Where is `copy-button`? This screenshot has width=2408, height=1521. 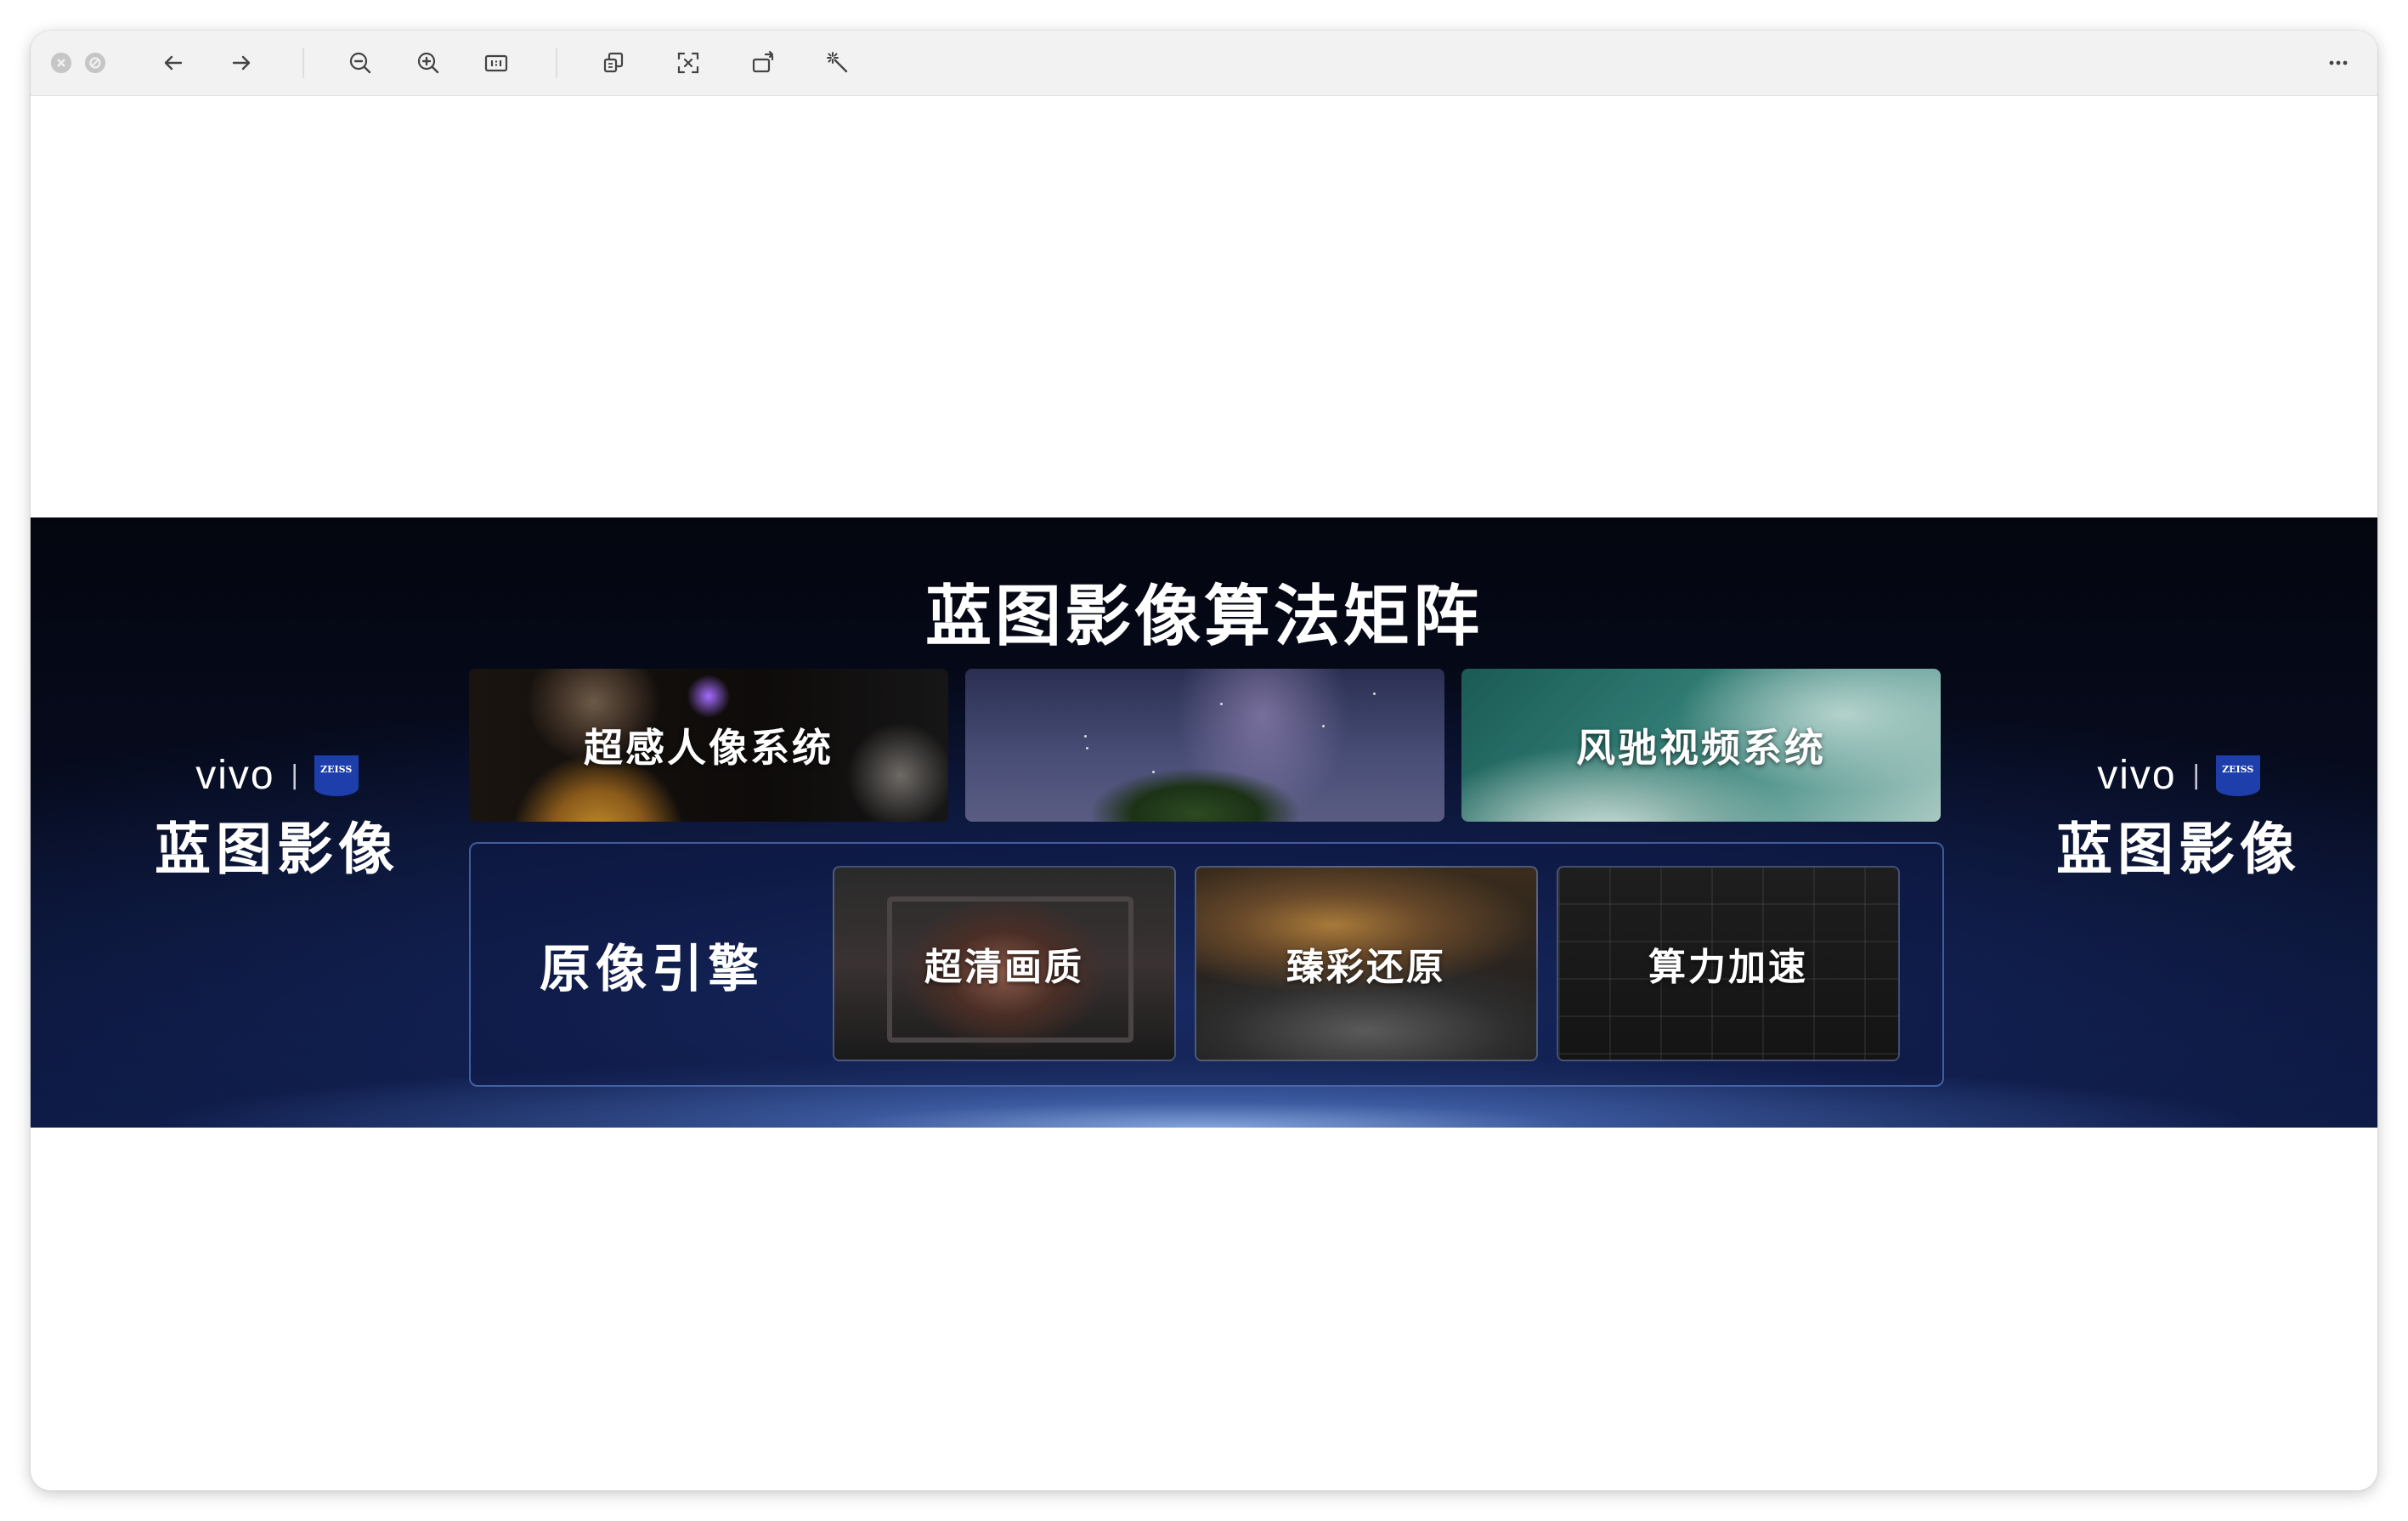 copy-button is located at coordinates (613, 63).